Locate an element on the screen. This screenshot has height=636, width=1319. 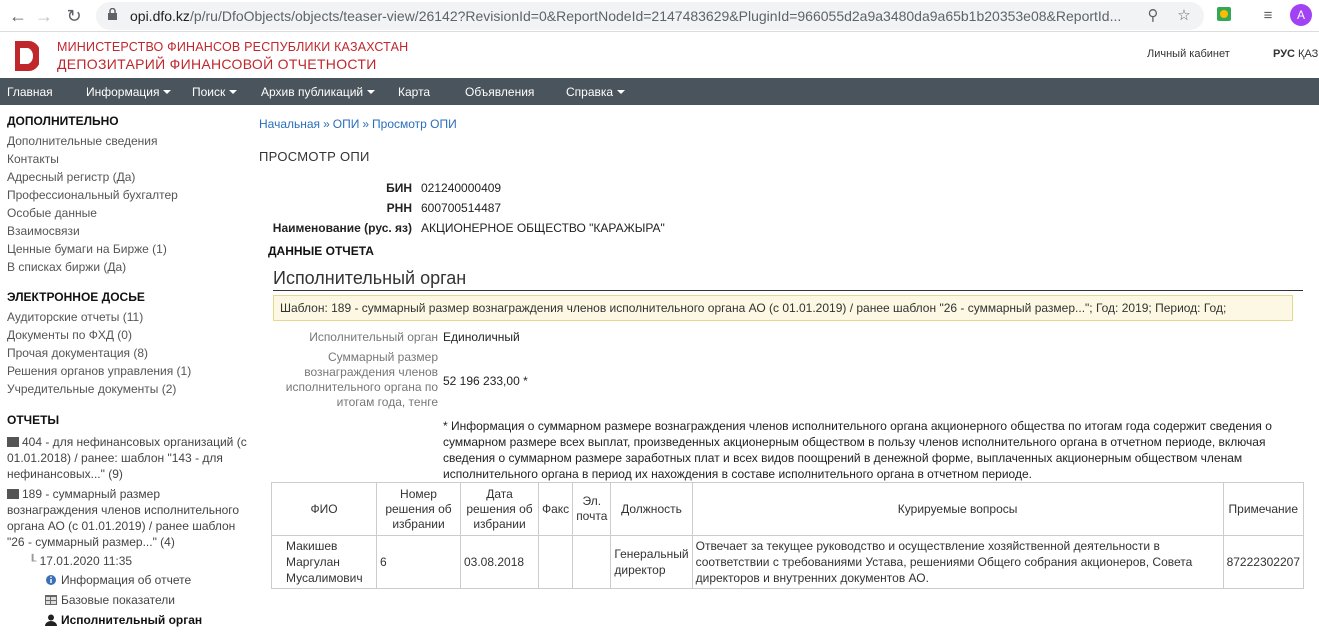
report-data-heading: ДАННЫЕ ОТЧЕТА is located at coordinates (321, 251).